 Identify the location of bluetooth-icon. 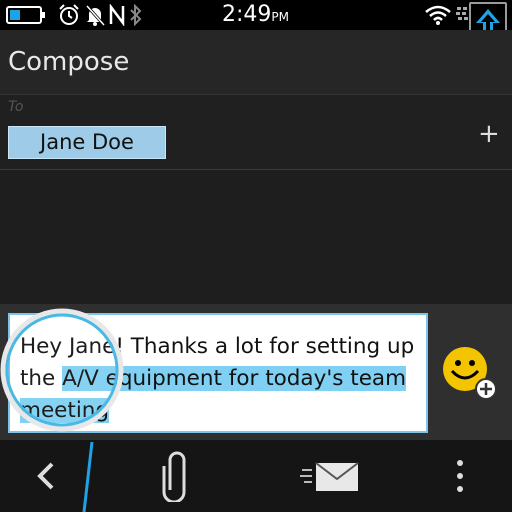
(136, 15).